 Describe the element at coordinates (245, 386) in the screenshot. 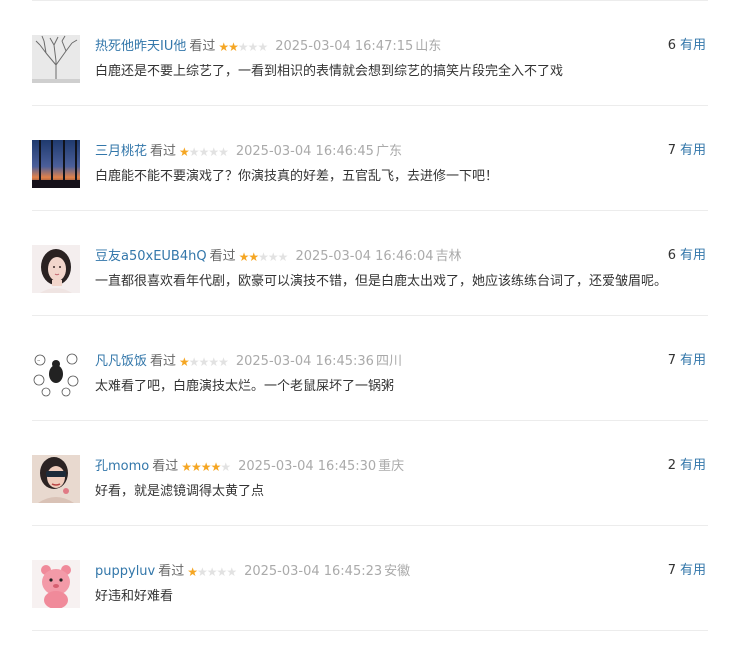

I see `comment-text: 太难看了吧，白鹿演技太烂。一个老鼠屎坏了一锅粥` at that location.